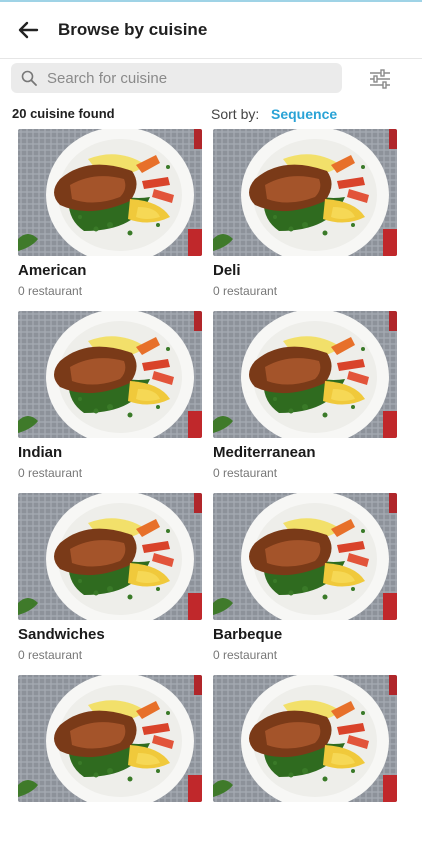  I want to click on cuisine-card-american: American 0 restaurant, so click(110, 219).